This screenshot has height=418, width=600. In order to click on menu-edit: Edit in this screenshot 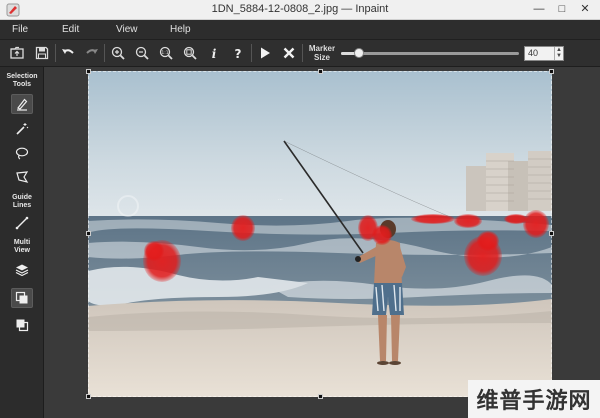, I will do `click(70, 29)`.